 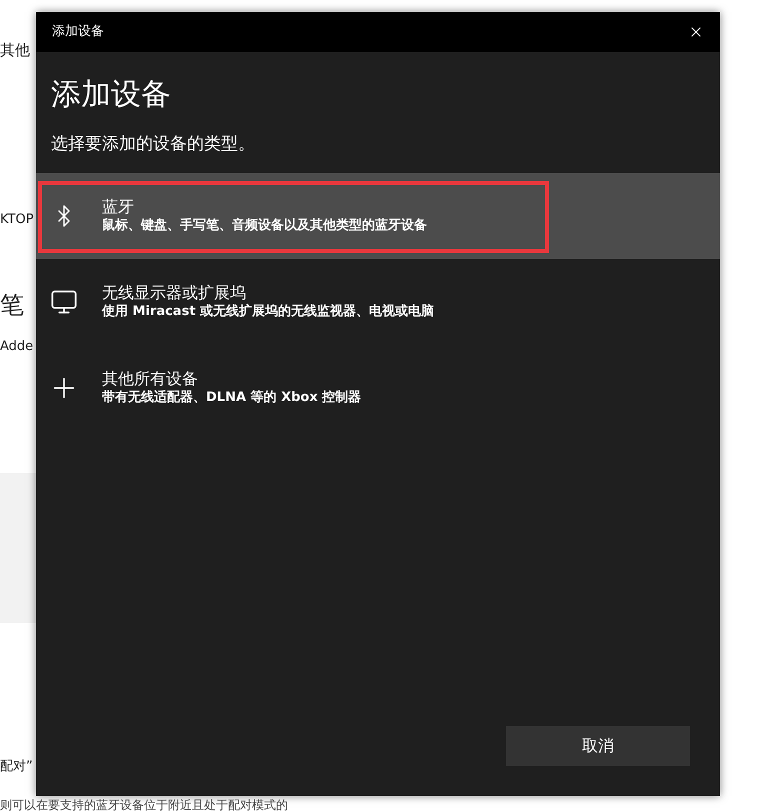 What do you see at coordinates (378, 302) in the screenshot?
I see `device-type-option: 无线显示器或扩展坞 使用 Miracast 或无线扩展坞的无线监视器、电视或电脑` at bounding box center [378, 302].